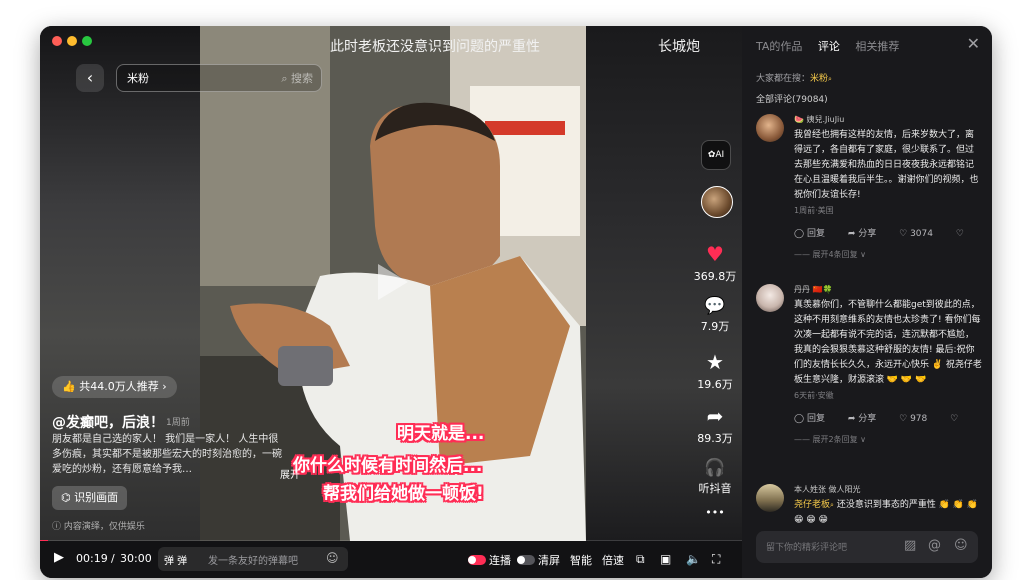 Image resolution: width=1032 pixels, height=580 pixels. I want to click on ai-assistant-button: ✿AI, so click(716, 155).